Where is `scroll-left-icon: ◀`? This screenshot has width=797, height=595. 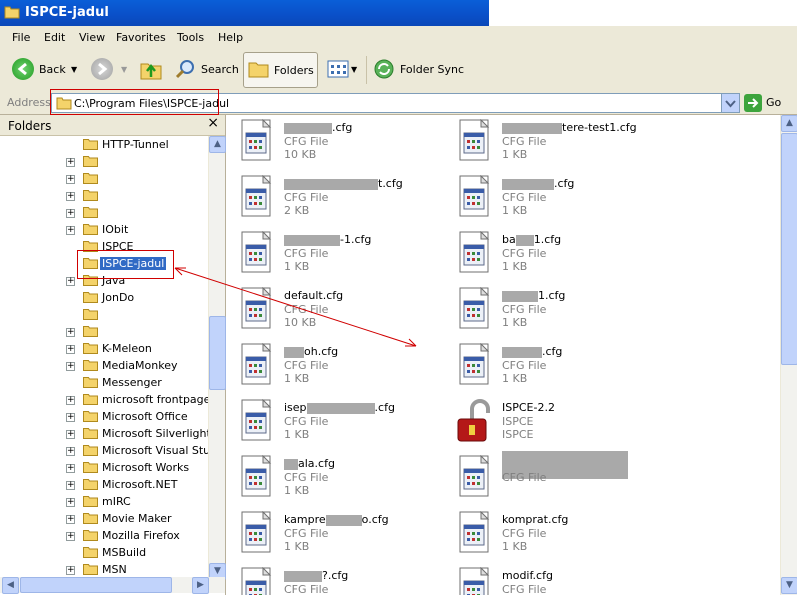
scroll-left-icon: ◀ is located at coordinates (10, 585).